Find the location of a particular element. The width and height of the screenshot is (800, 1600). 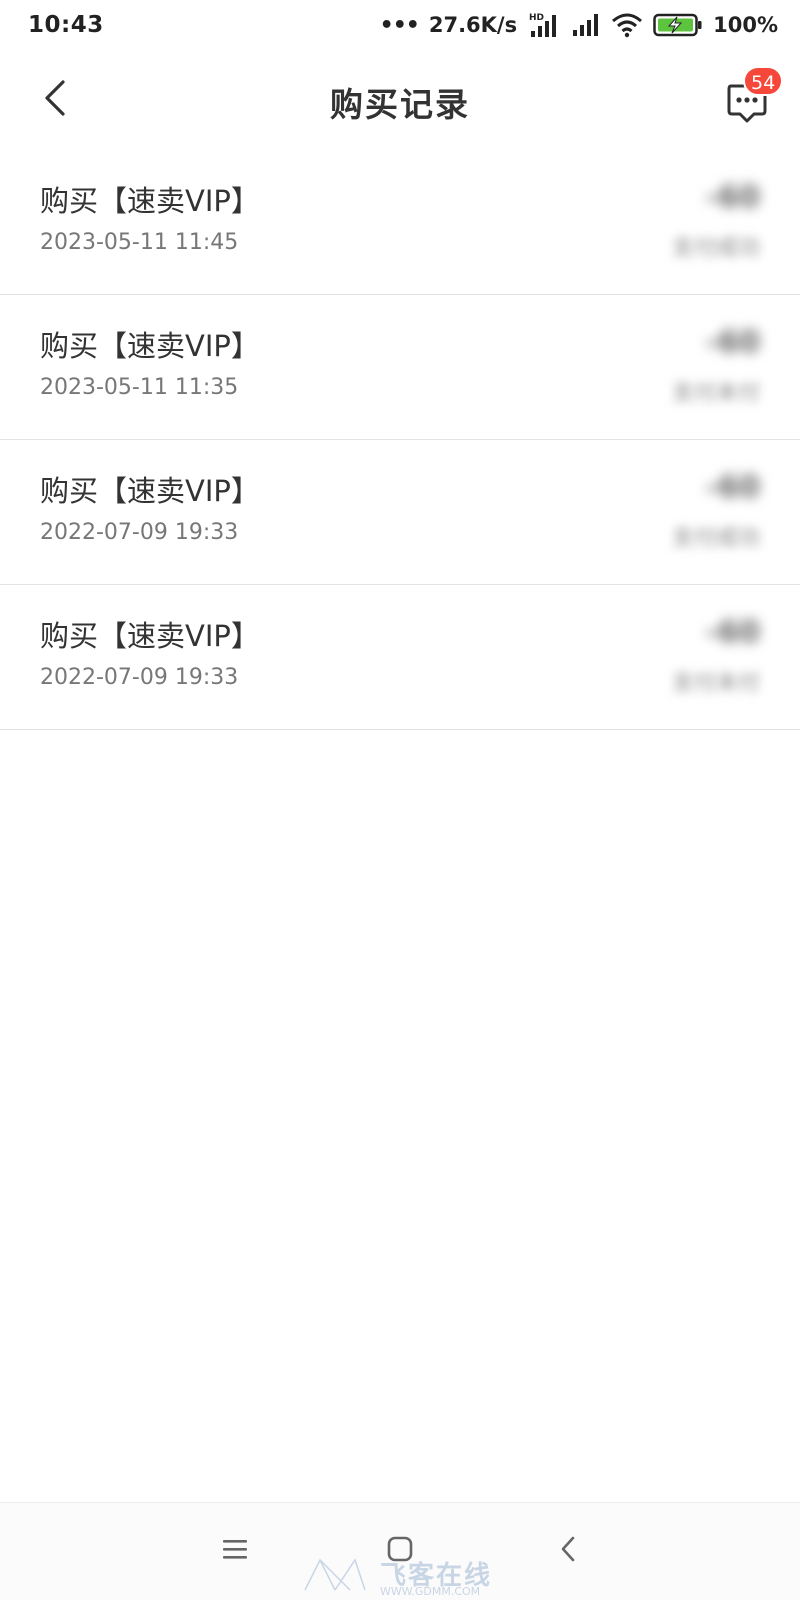

watermark: 飞客在线 WWW.GDMM.COM is located at coordinates (405, 1577).